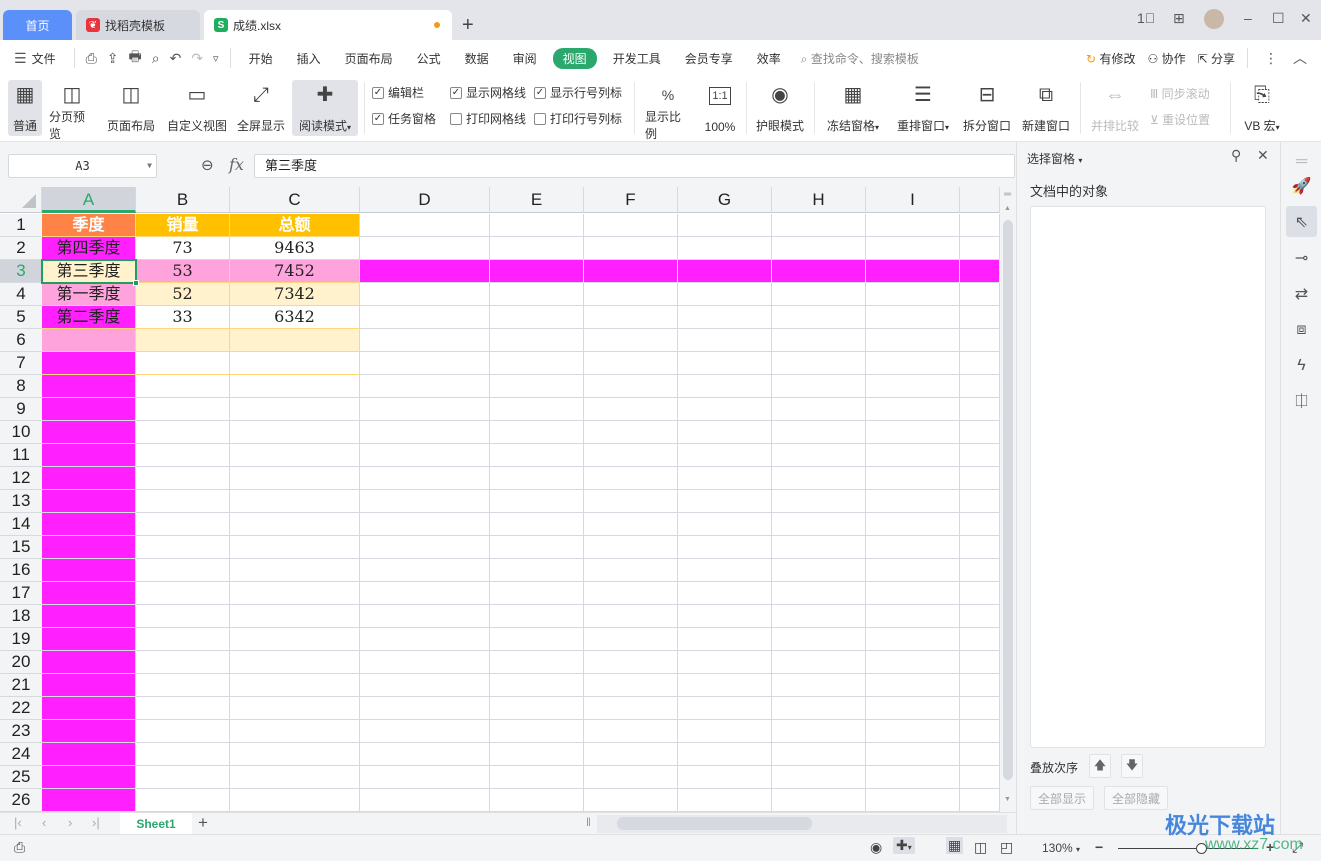 This screenshot has width=1321, height=861. What do you see at coordinates (913, 340) in the screenshot?
I see `cell-I6` at bounding box center [913, 340].